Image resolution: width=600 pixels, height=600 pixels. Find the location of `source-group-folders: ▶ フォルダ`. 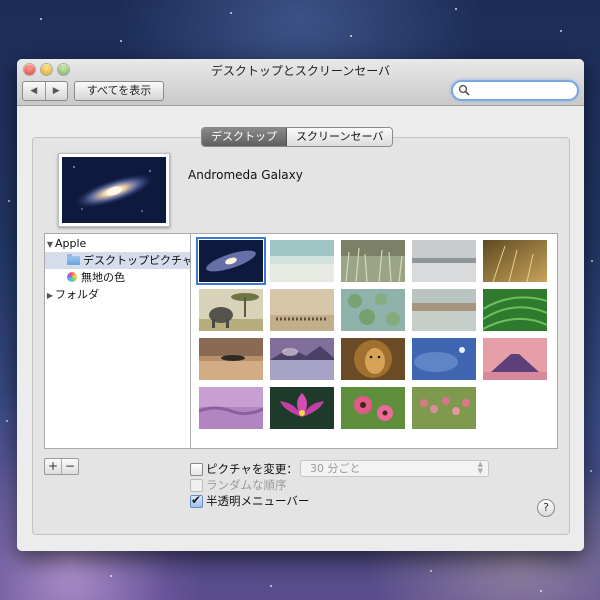

source-group-folders: ▶ フォルダ is located at coordinates (117, 294).